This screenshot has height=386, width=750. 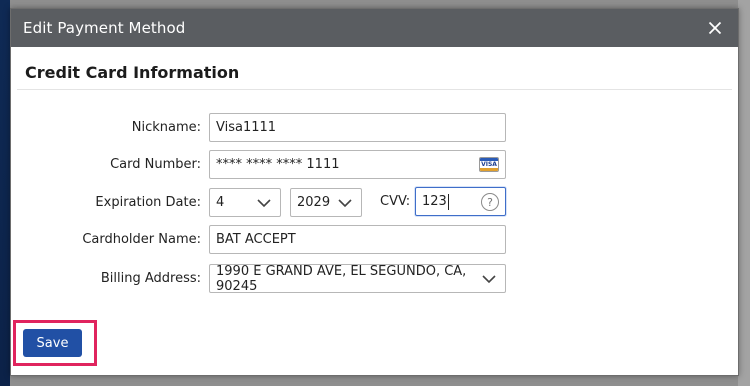 I want to click on expiration-year-value: 2029, so click(x=314, y=202).